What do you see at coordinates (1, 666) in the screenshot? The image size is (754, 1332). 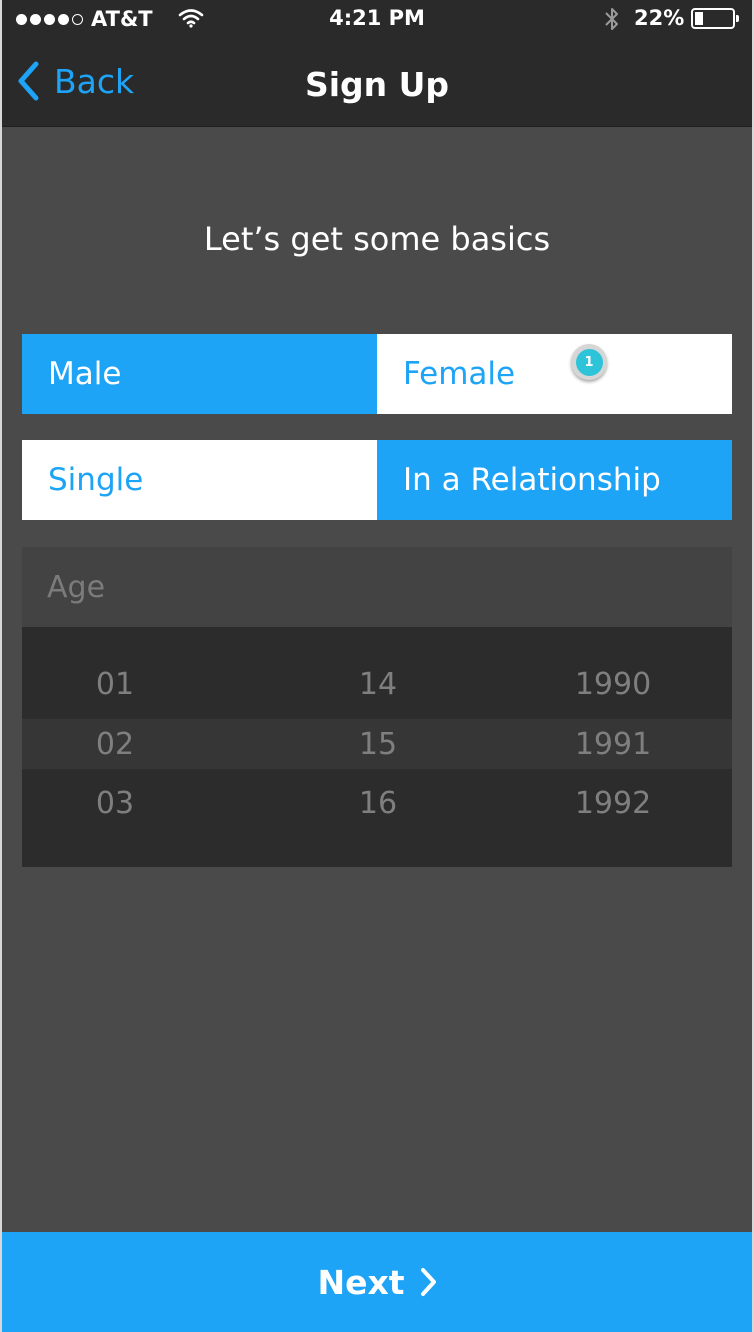 I see `frame-edge-left` at bounding box center [1, 666].